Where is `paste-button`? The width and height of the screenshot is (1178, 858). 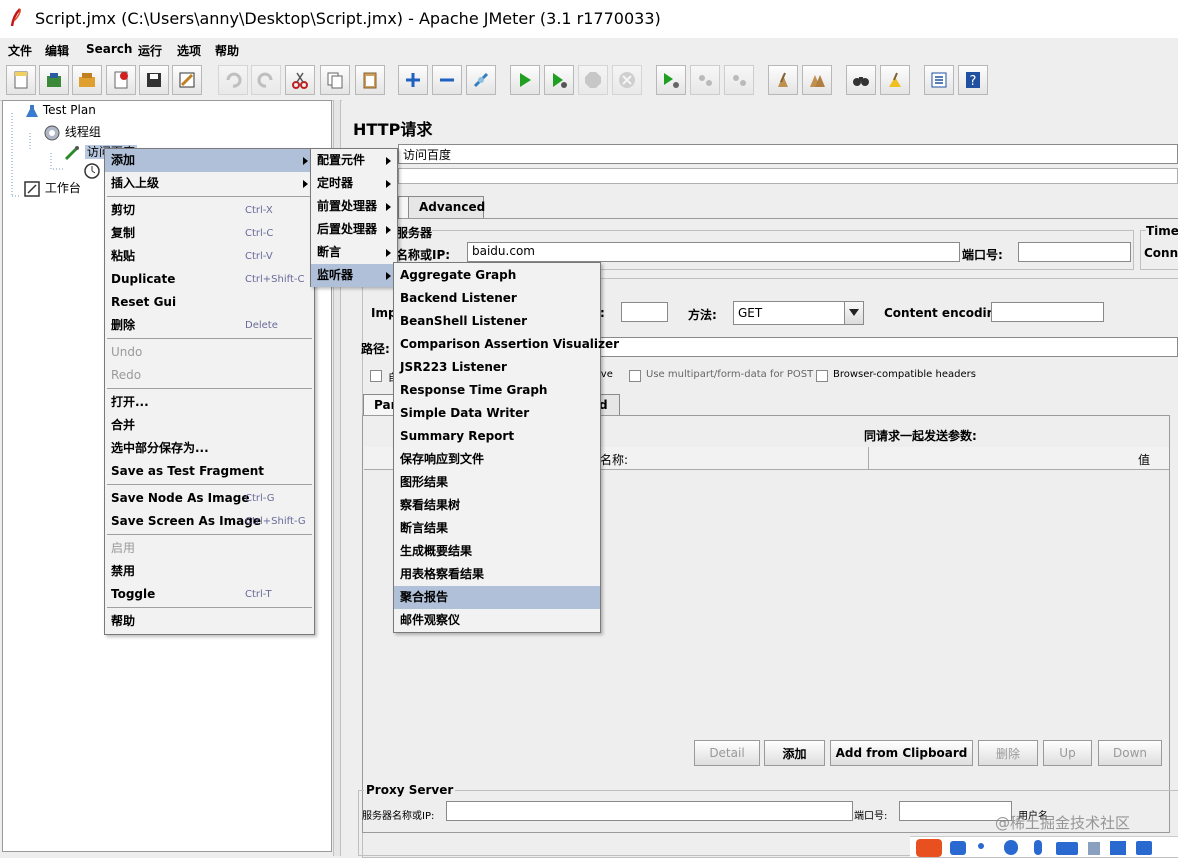
paste-button is located at coordinates (370, 80).